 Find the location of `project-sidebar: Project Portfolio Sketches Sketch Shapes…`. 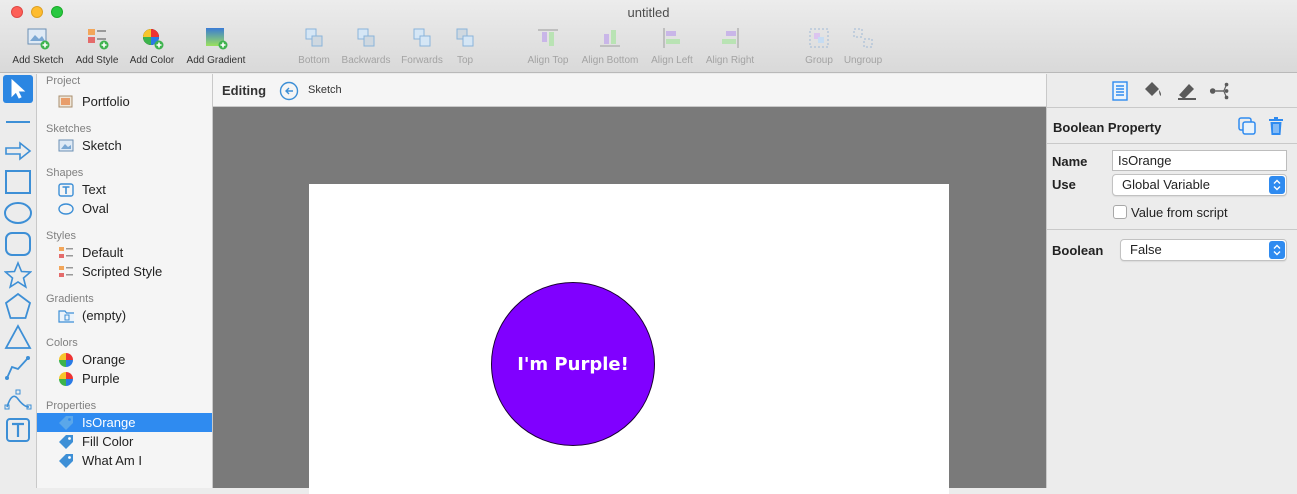

project-sidebar: Project Portfolio Sketches Sketch Shapes… is located at coordinates (125, 281).